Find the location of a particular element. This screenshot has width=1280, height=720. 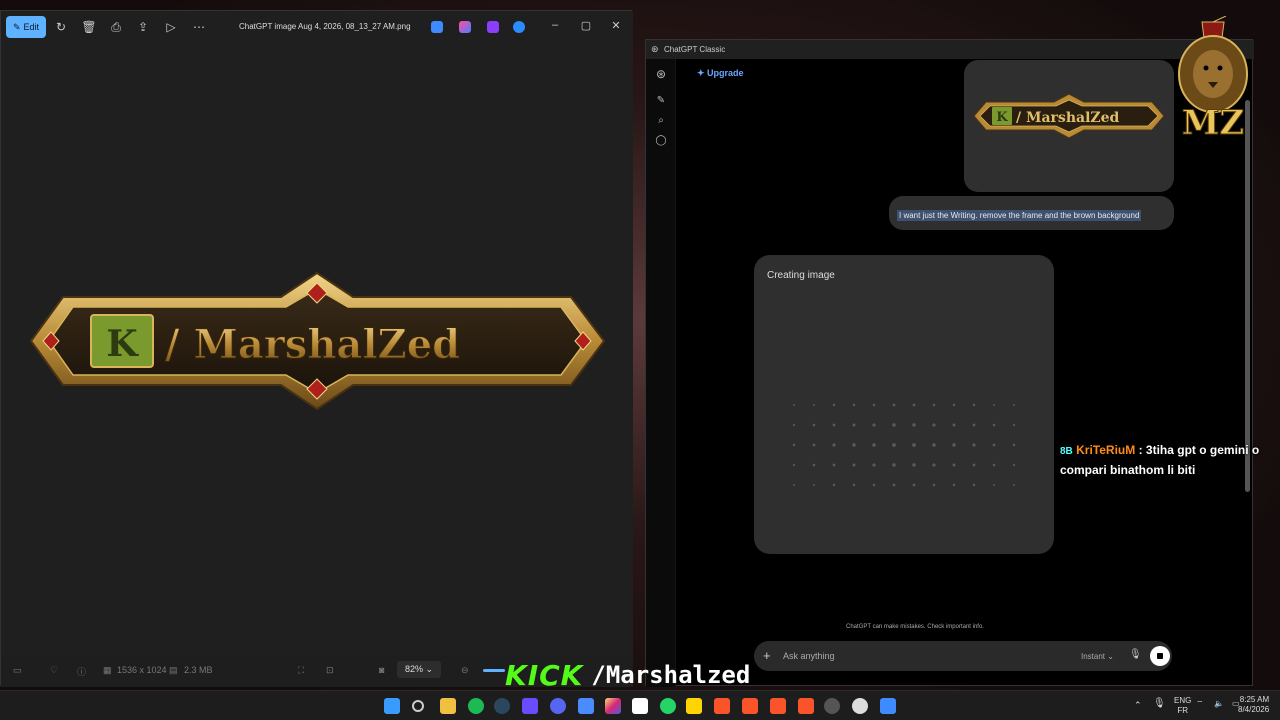

brave-profile-3-icon is located at coordinates (778, 706).